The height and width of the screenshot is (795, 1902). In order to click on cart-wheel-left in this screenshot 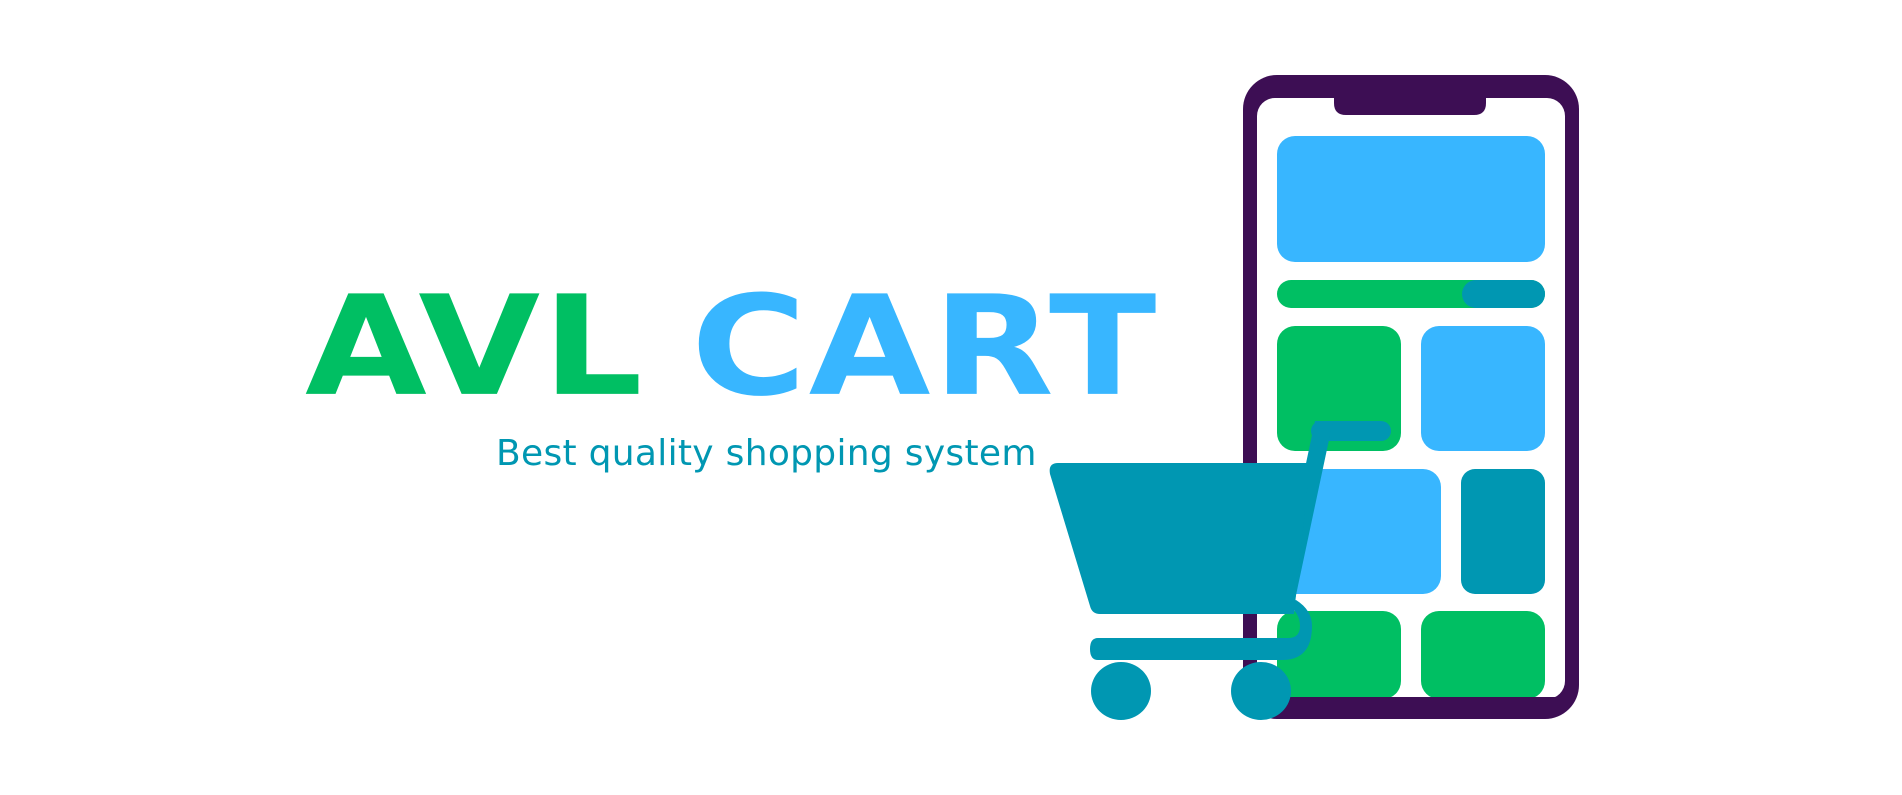, I will do `click(1121, 691)`.